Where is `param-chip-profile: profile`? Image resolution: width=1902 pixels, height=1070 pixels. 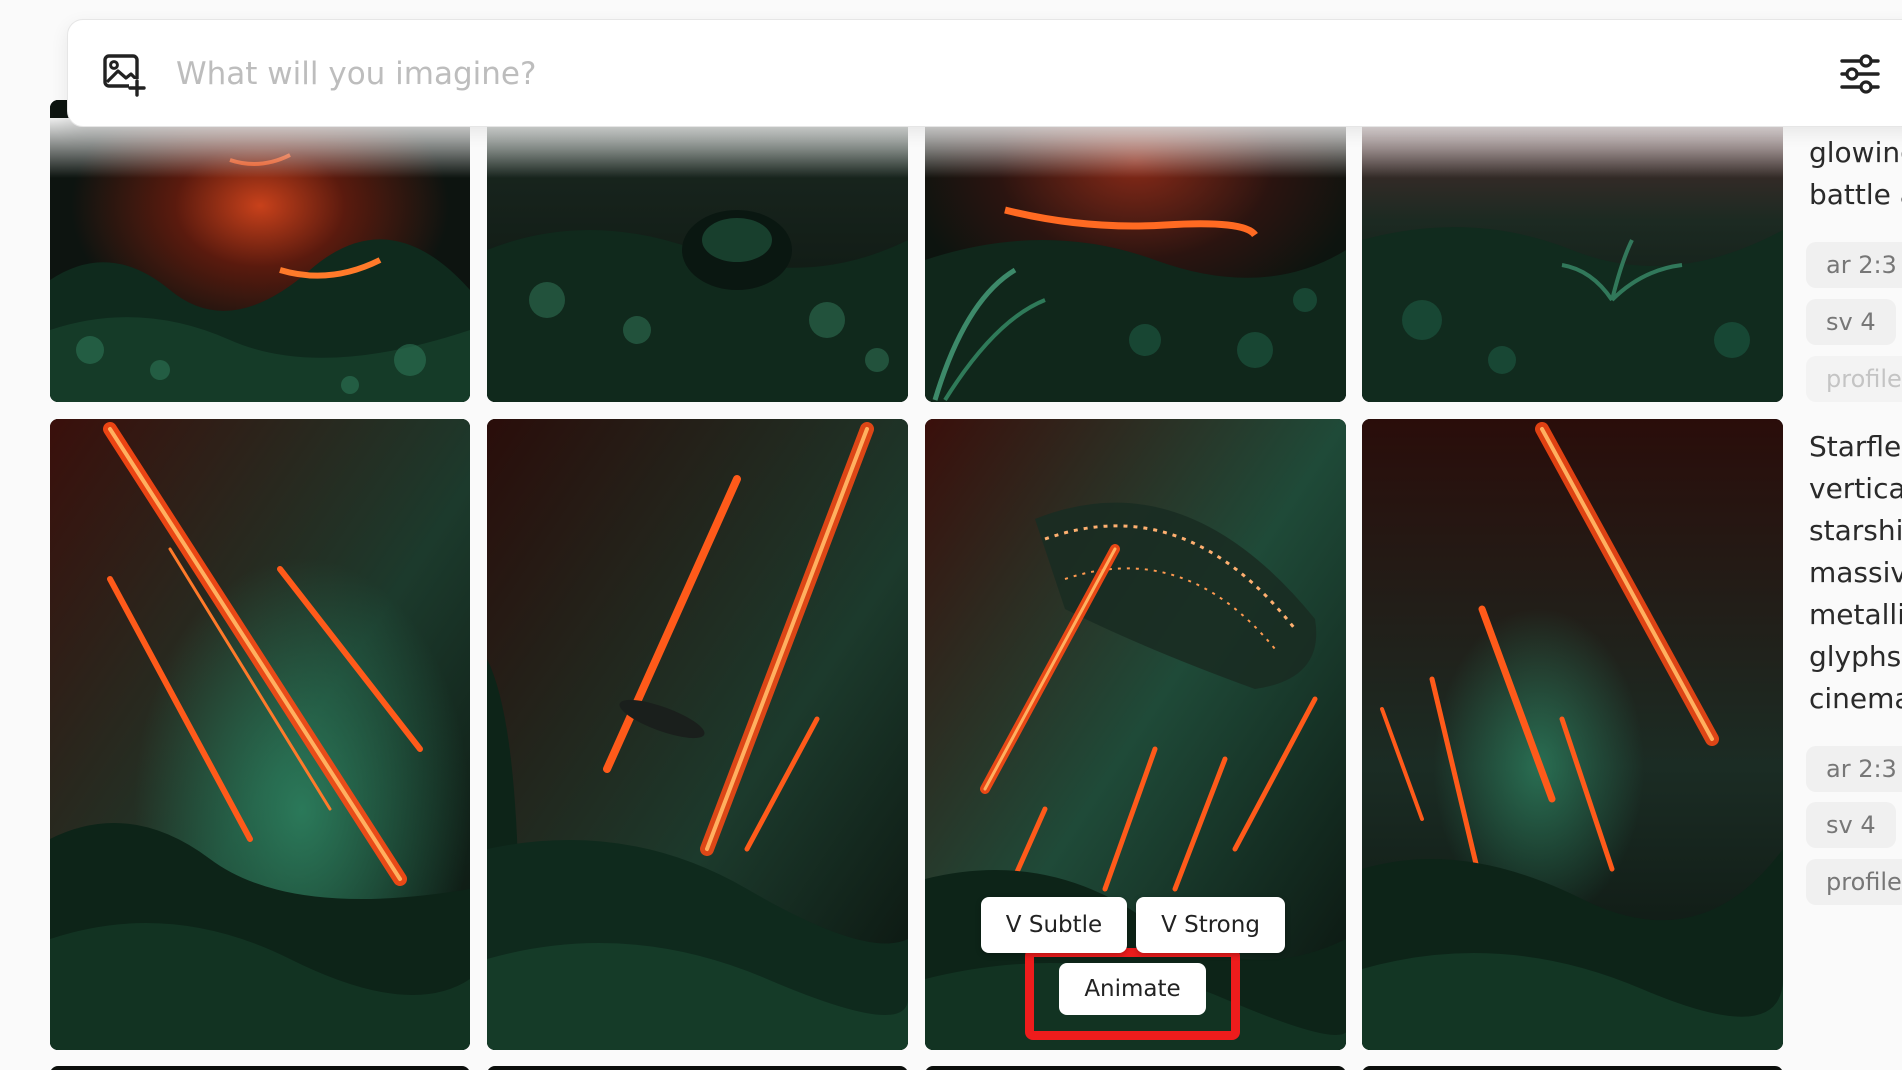
param-chip-profile: profile is located at coordinates (1854, 379).